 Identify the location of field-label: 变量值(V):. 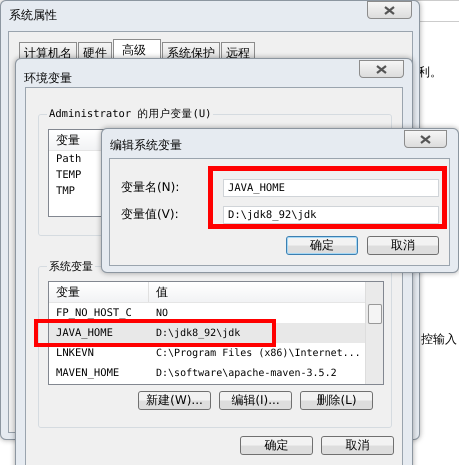
(150, 214).